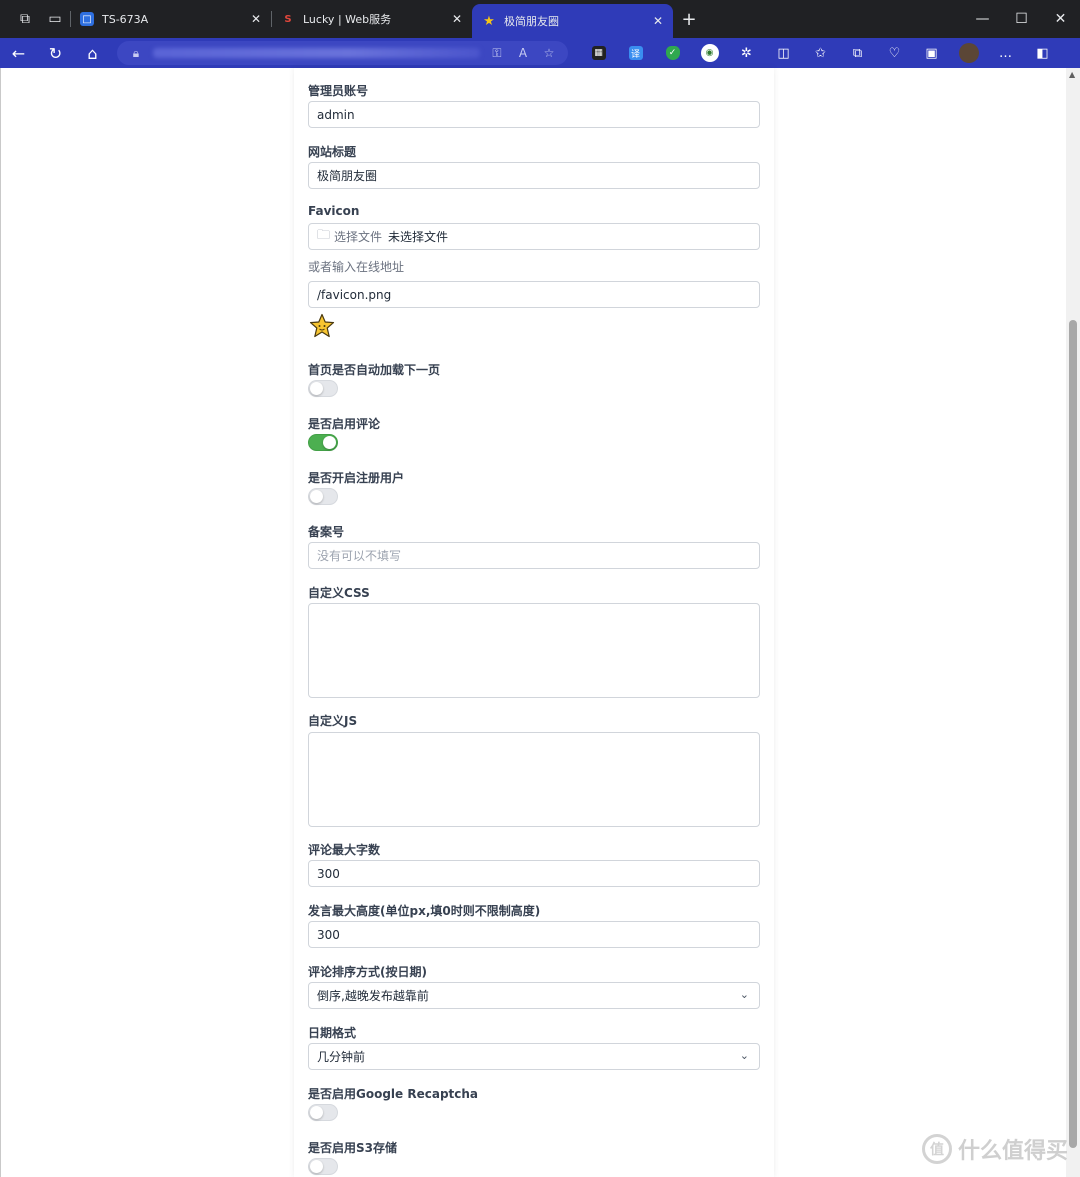 The image size is (1080, 1177). Describe the element at coordinates (534, 779) in the screenshot. I see `custom-js-textarea` at that location.